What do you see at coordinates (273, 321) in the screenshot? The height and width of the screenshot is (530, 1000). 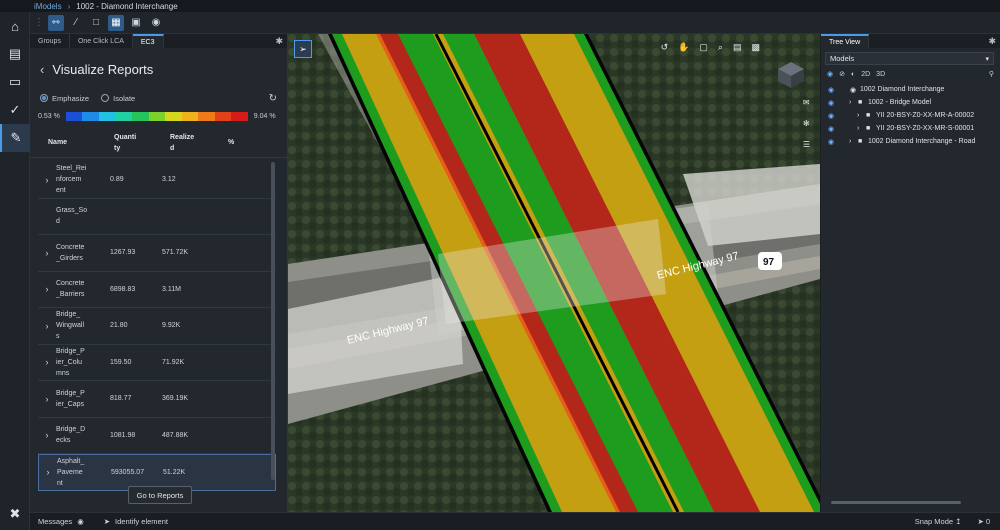 I see `scrollbar` at bounding box center [273, 321].